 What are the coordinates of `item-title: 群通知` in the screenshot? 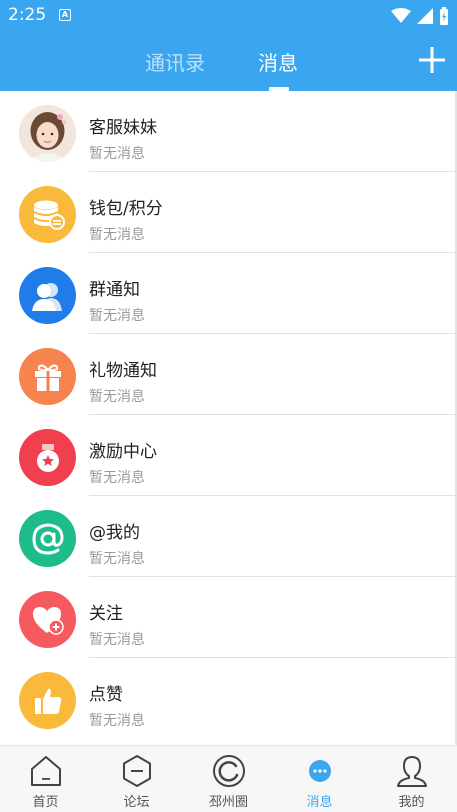 It's located at (114, 290).